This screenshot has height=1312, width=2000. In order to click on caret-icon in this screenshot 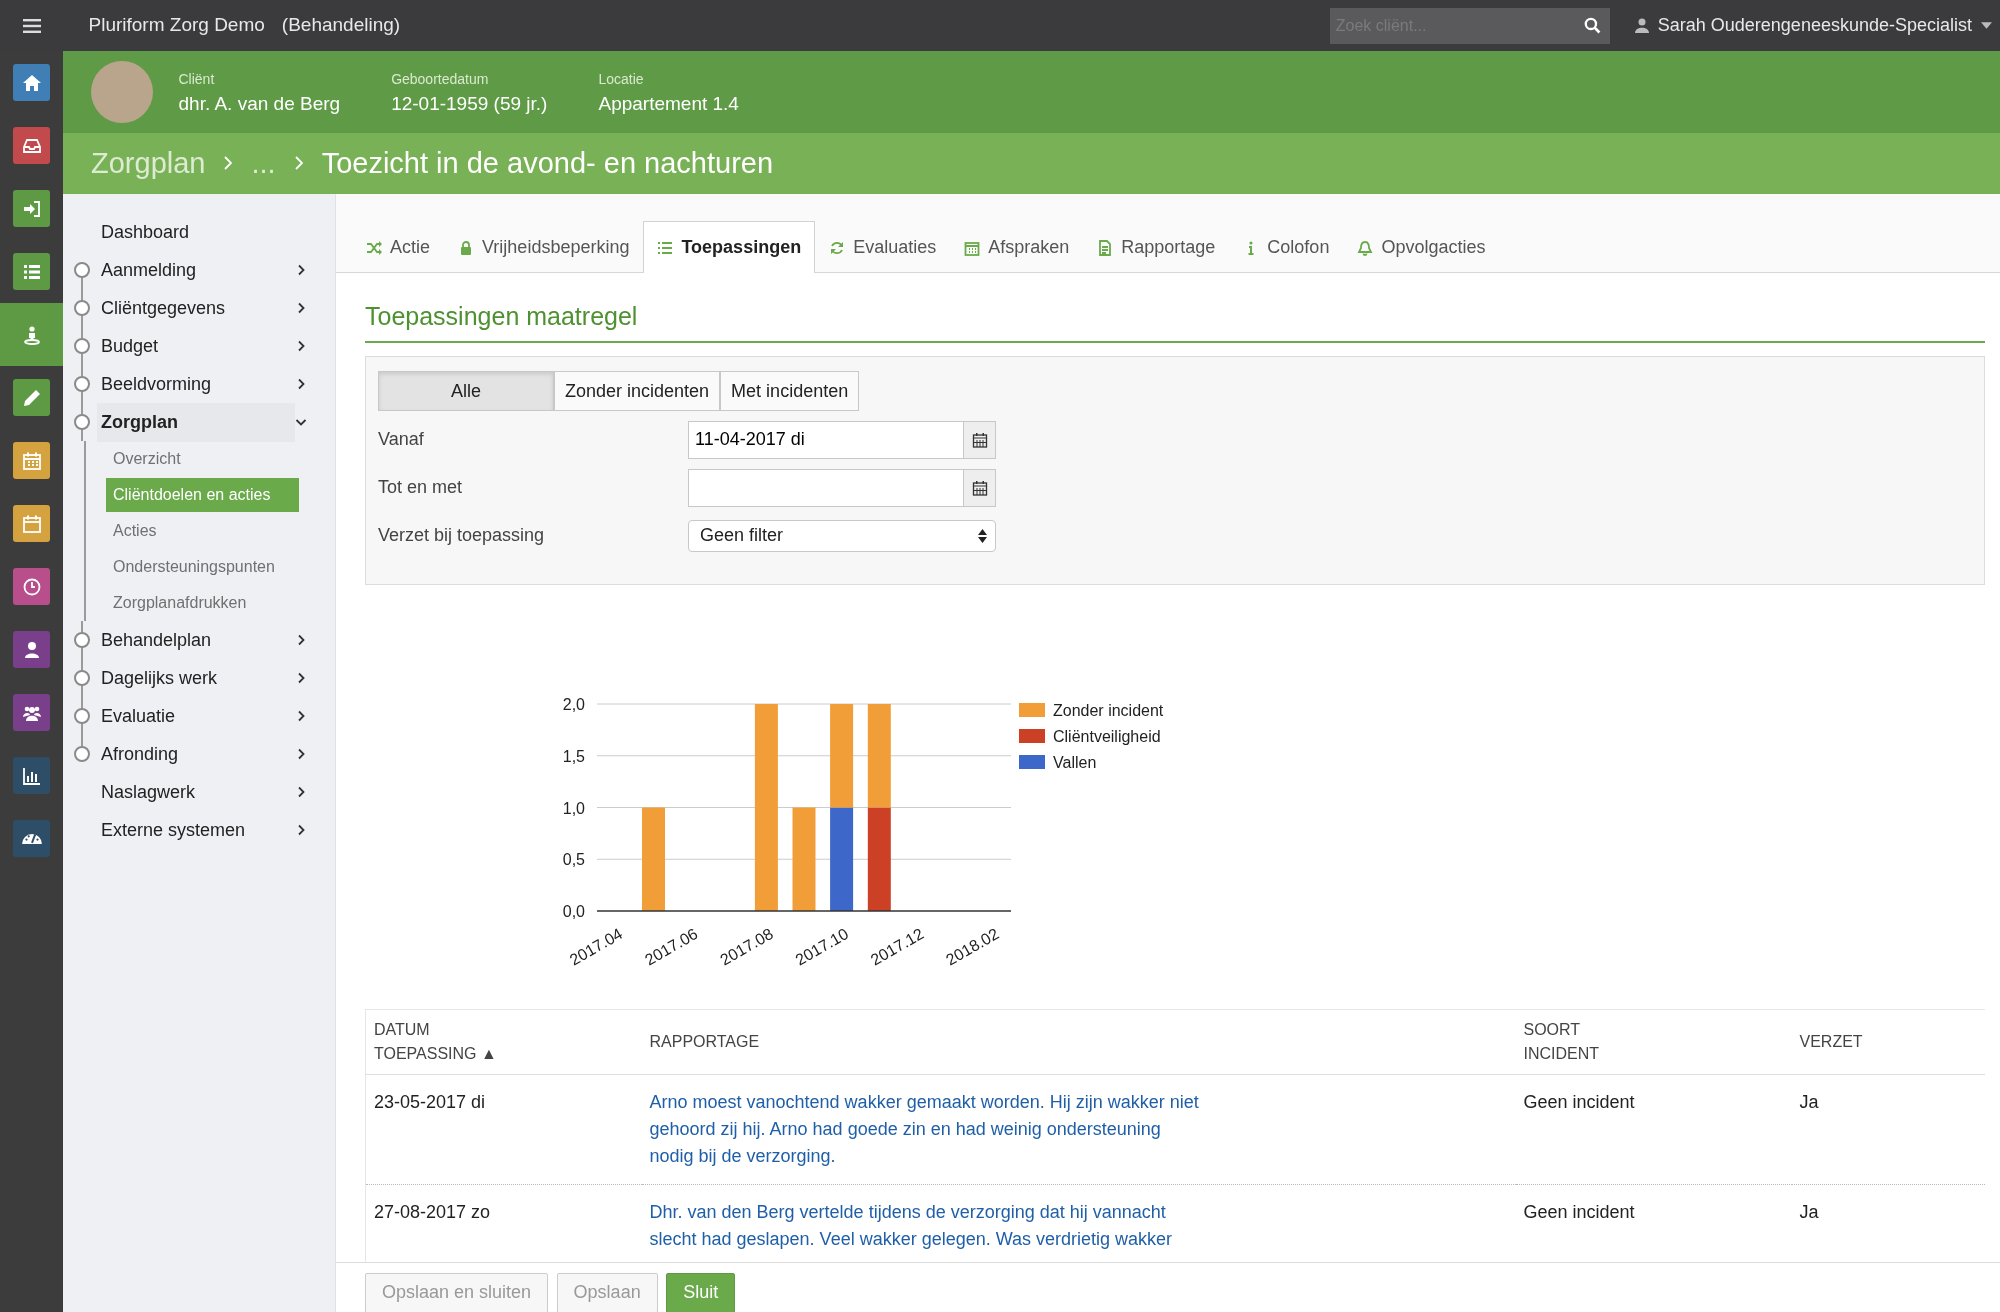, I will do `click(1986, 25)`.